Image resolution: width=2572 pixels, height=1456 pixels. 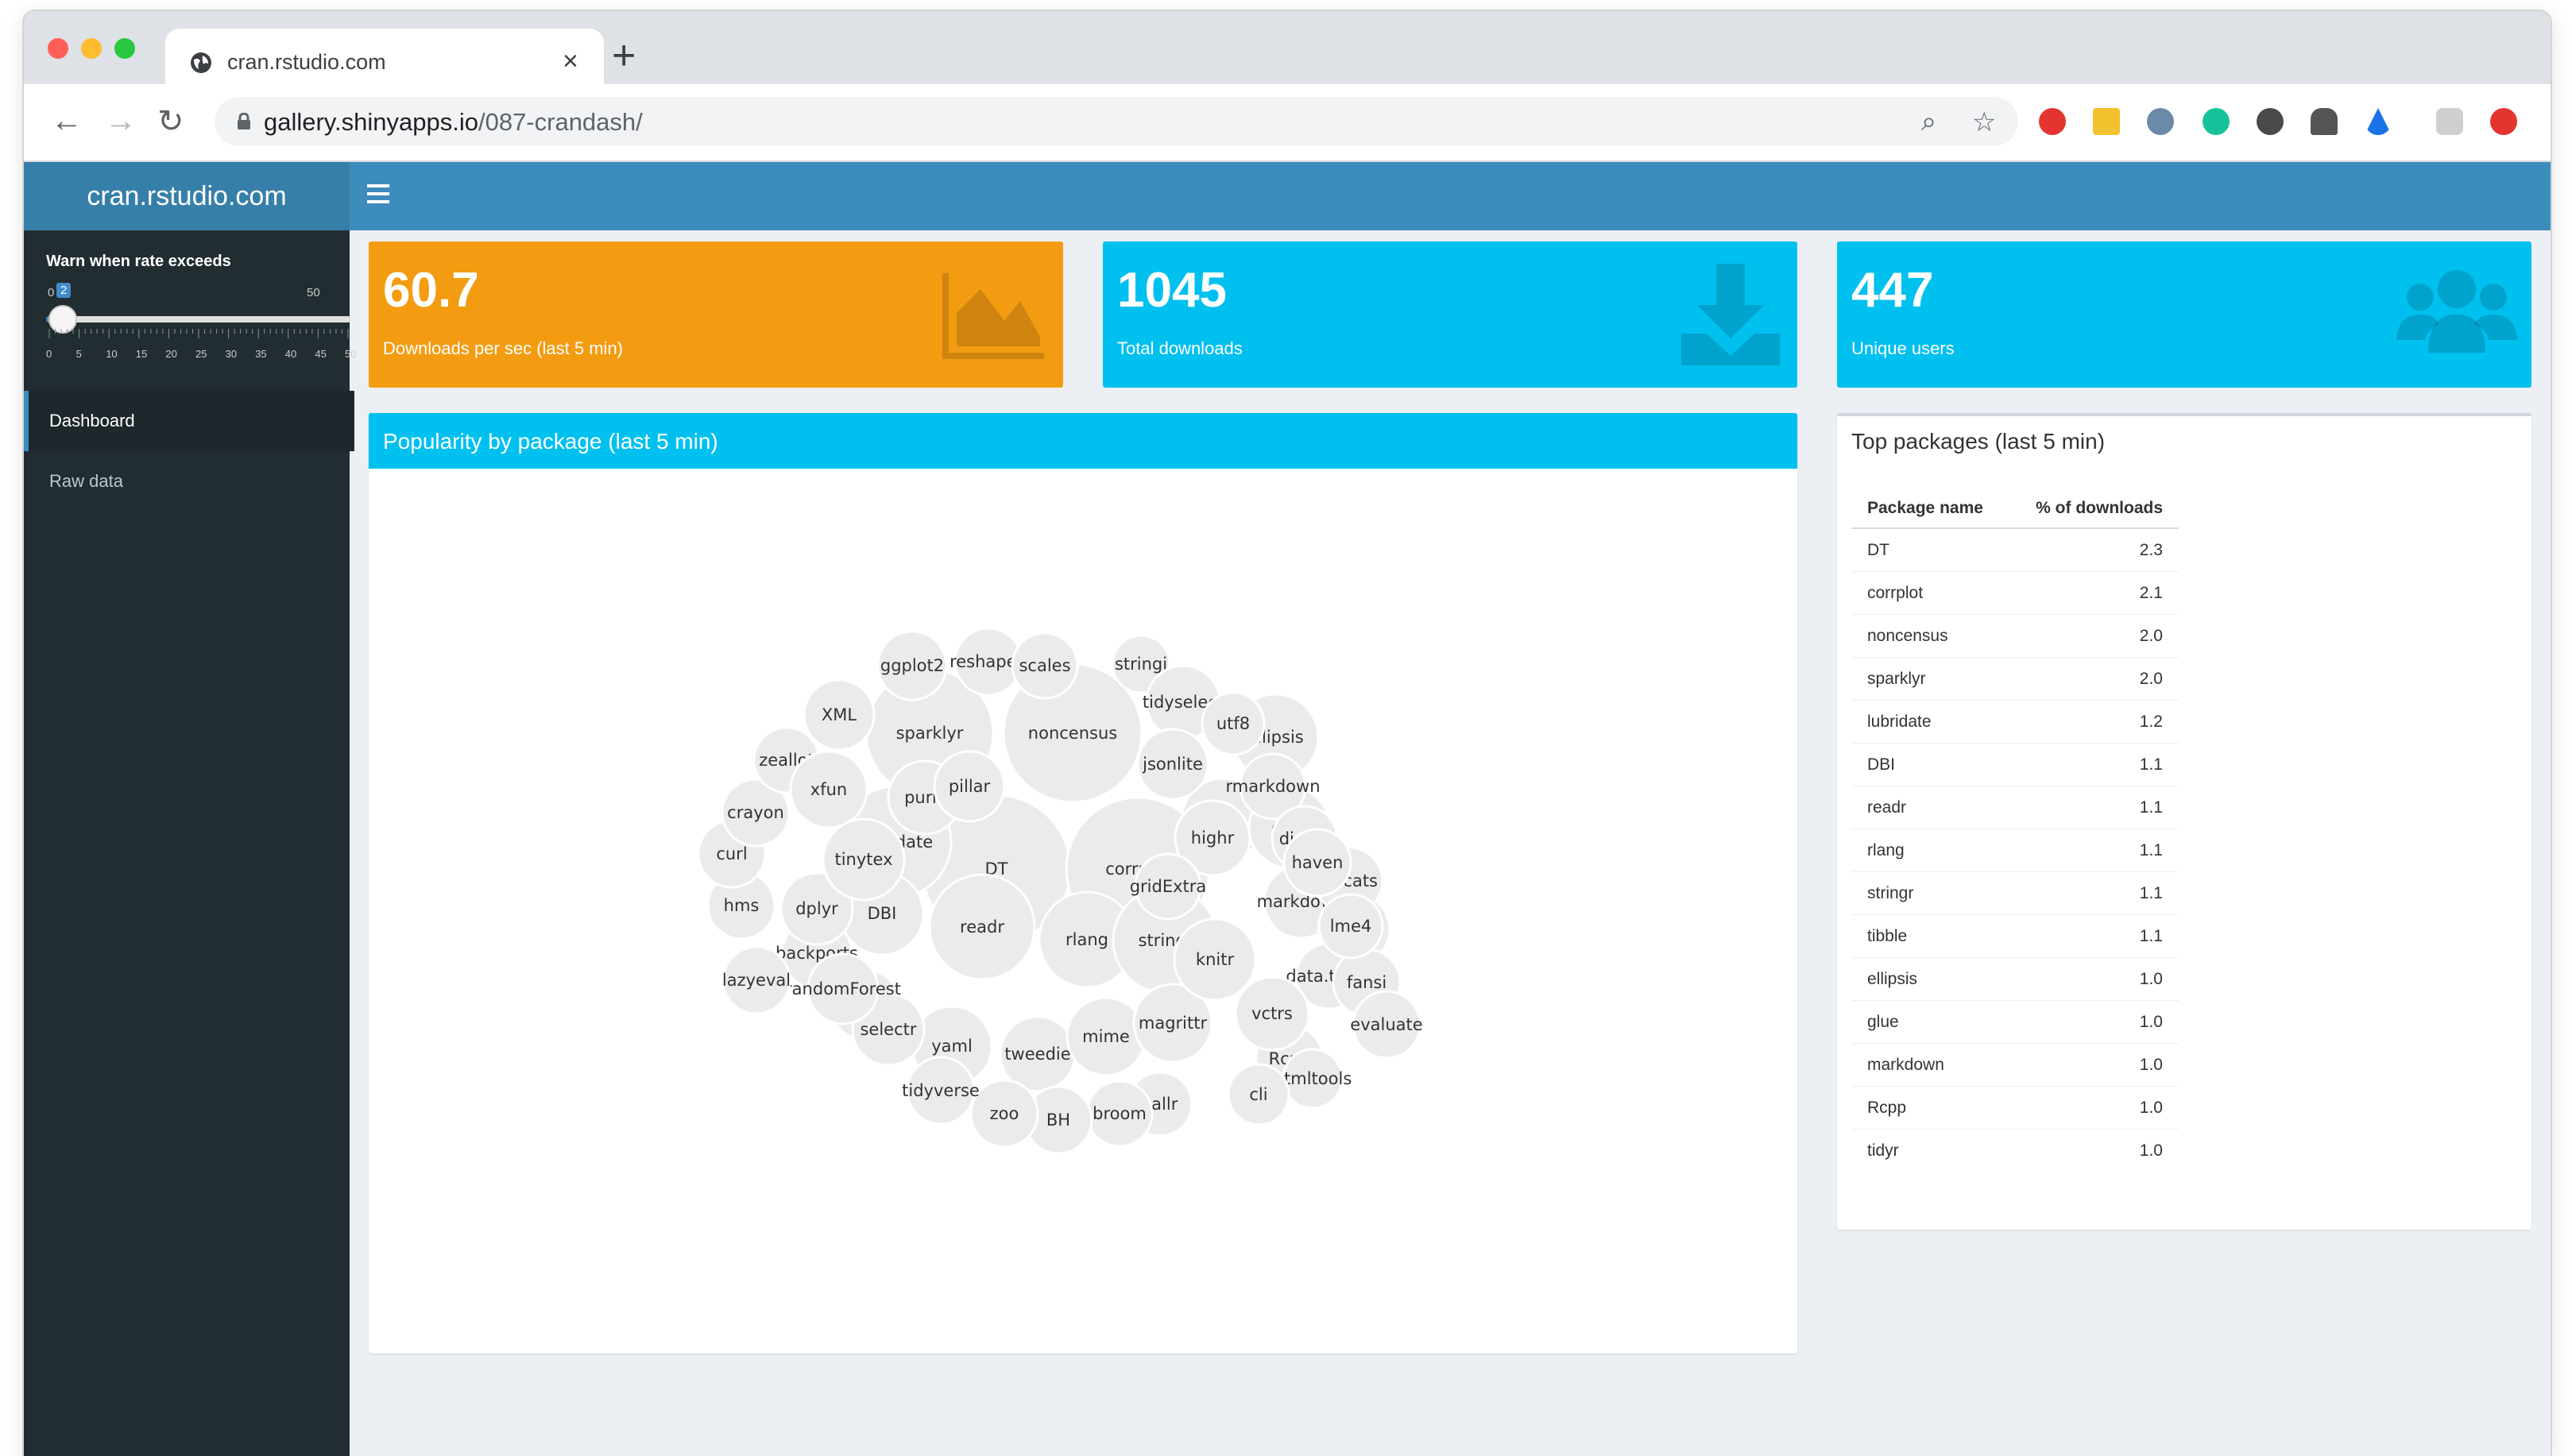 What do you see at coordinates (79, 354) in the screenshot?
I see `slider-tick-label: 5` at bounding box center [79, 354].